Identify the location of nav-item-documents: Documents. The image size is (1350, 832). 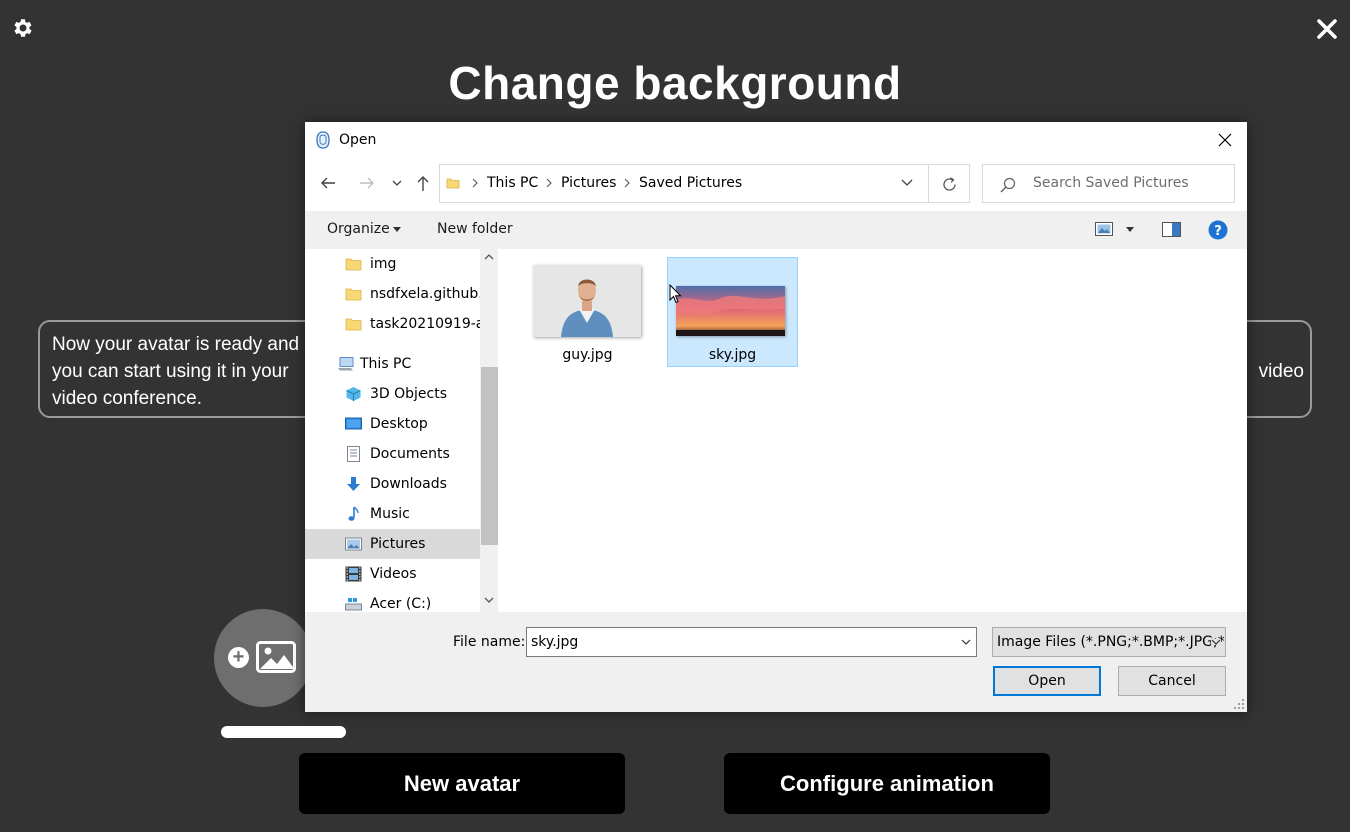
(392, 454).